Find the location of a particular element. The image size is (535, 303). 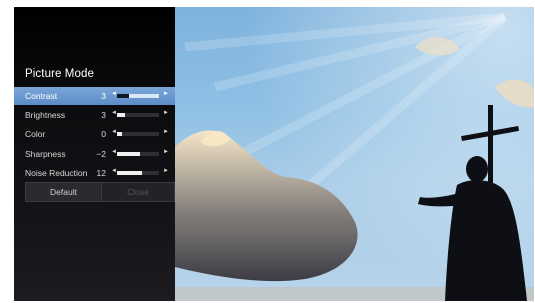

menu-row-contrast: Contrast 3 ◄ ► is located at coordinates (94, 96).